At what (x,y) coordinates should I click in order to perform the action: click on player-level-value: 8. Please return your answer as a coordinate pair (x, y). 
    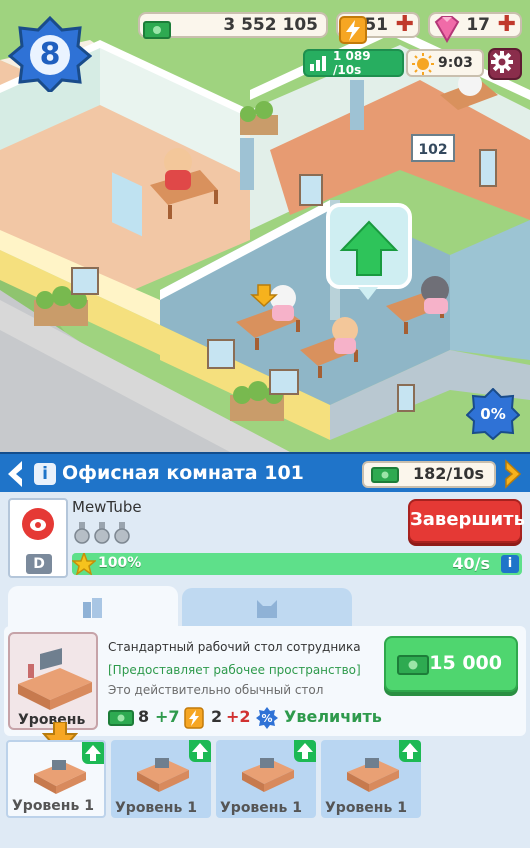
    Looking at the image, I should click on (50, 54).